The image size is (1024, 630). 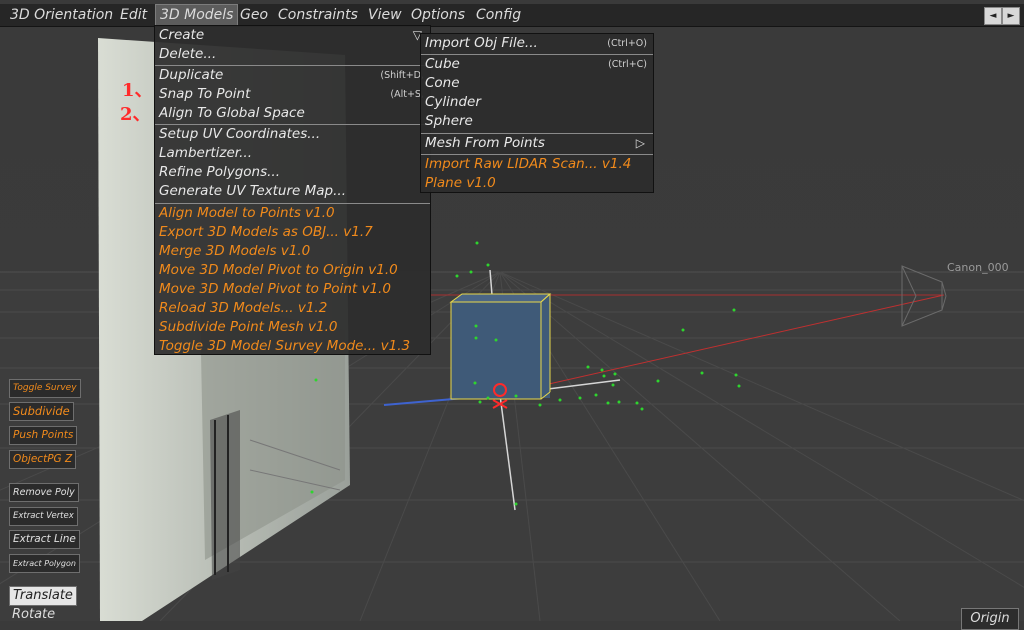 What do you see at coordinates (292, 270) in the screenshot?
I see `menu-item-pivot-to-origin: Move 3D Model Pivot to Origin v1.0` at bounding box center [292, 270].